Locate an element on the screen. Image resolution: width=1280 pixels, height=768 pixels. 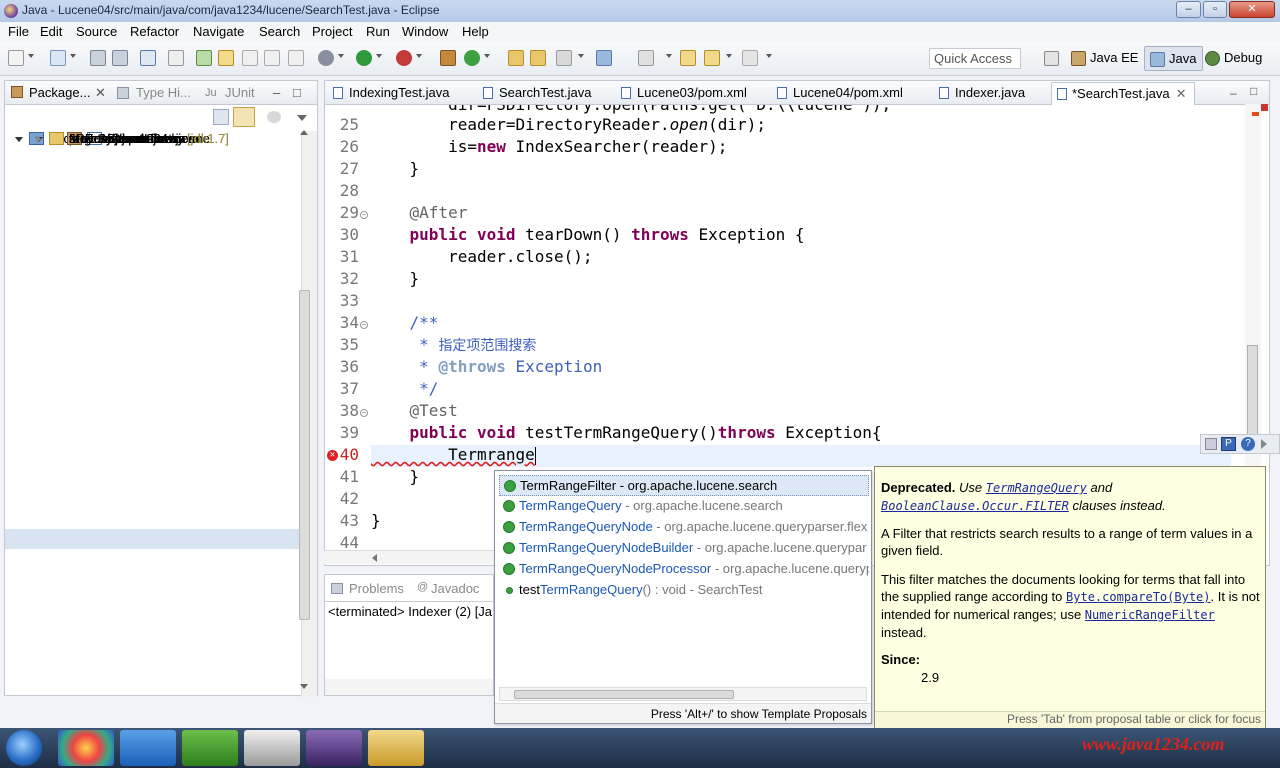
menu-project: Project is located at coordinates (332, 31).